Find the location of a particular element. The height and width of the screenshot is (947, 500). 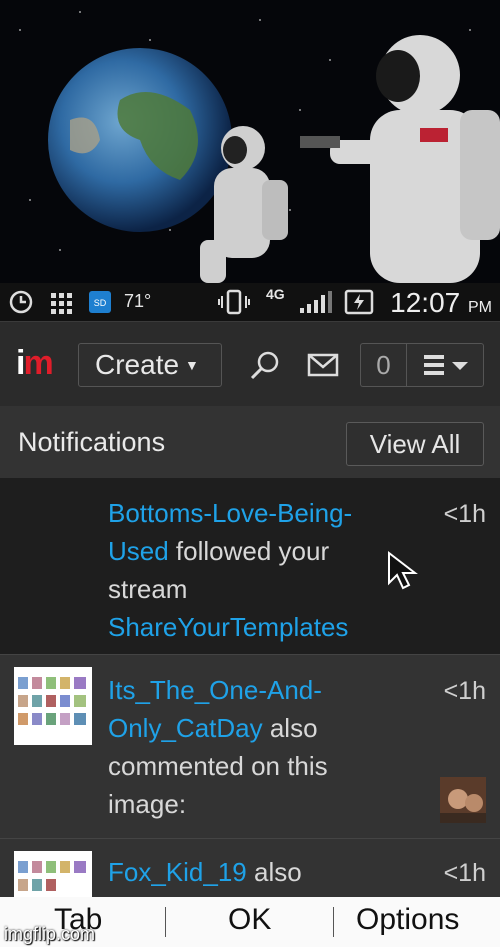

create-label: Create is located at coordinates (137, 364).